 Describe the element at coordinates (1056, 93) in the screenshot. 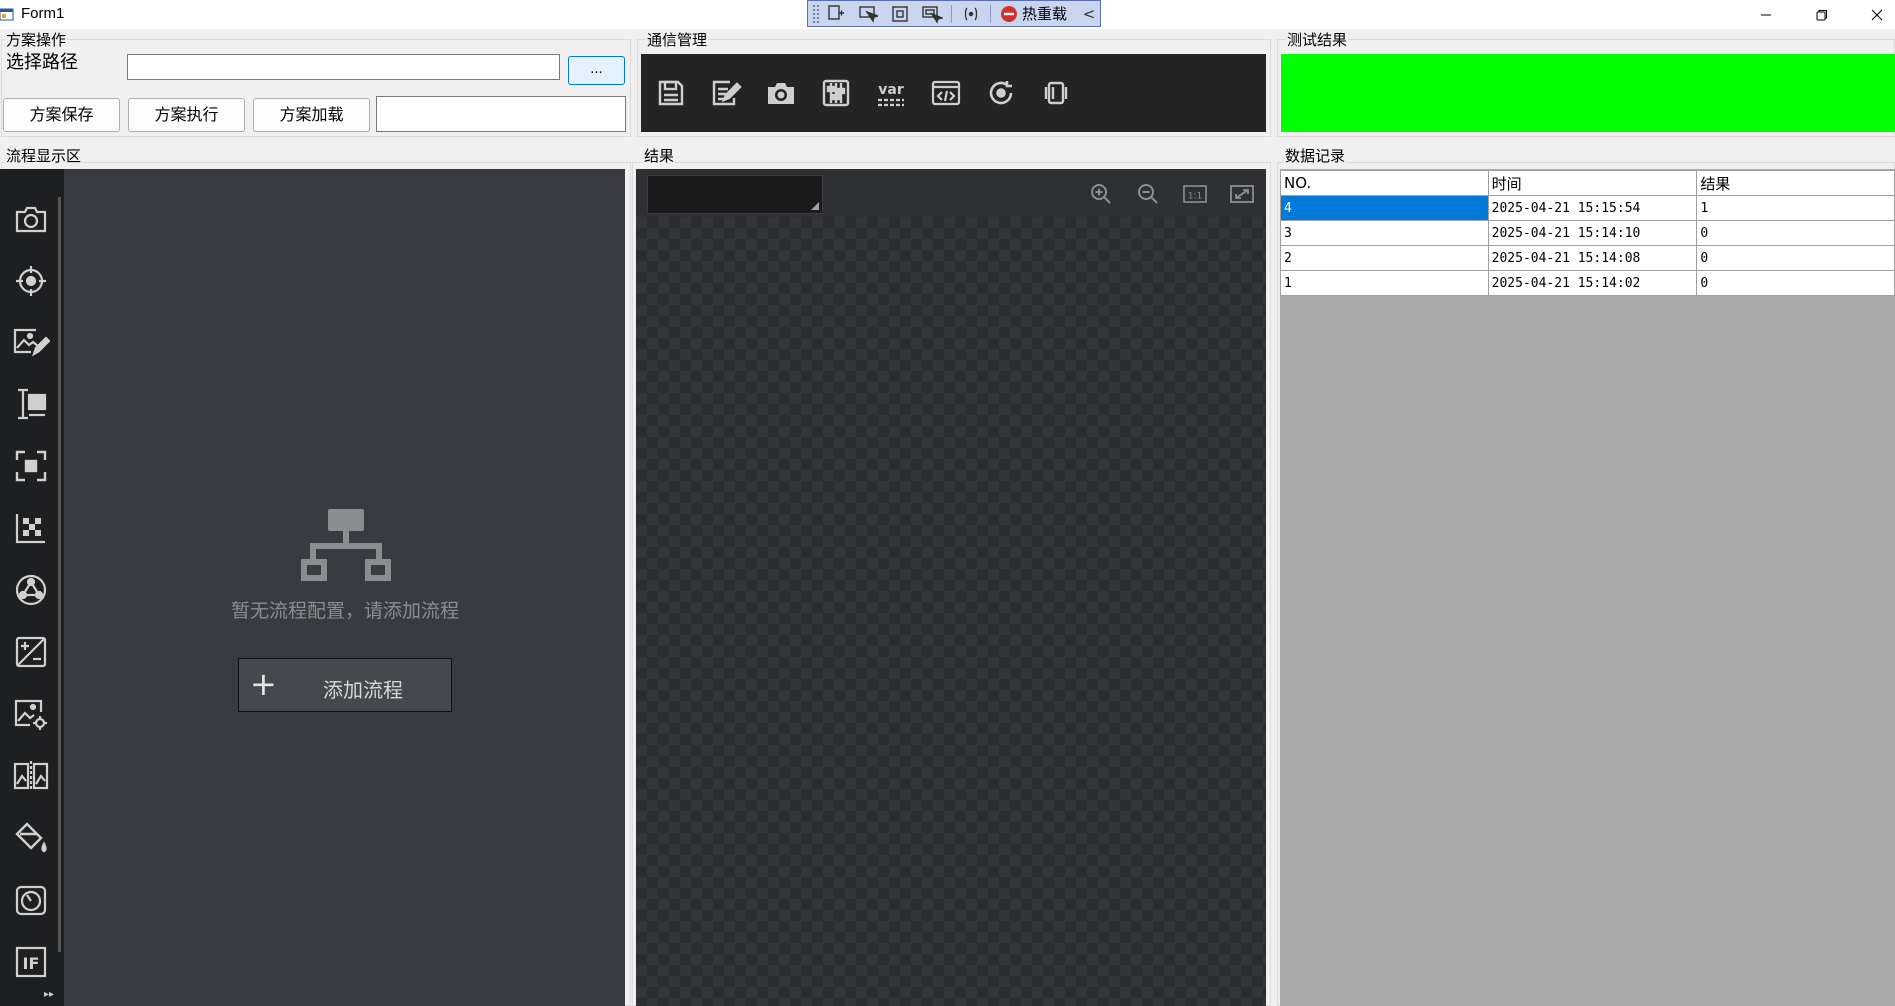

I see `device-icon` at that location.